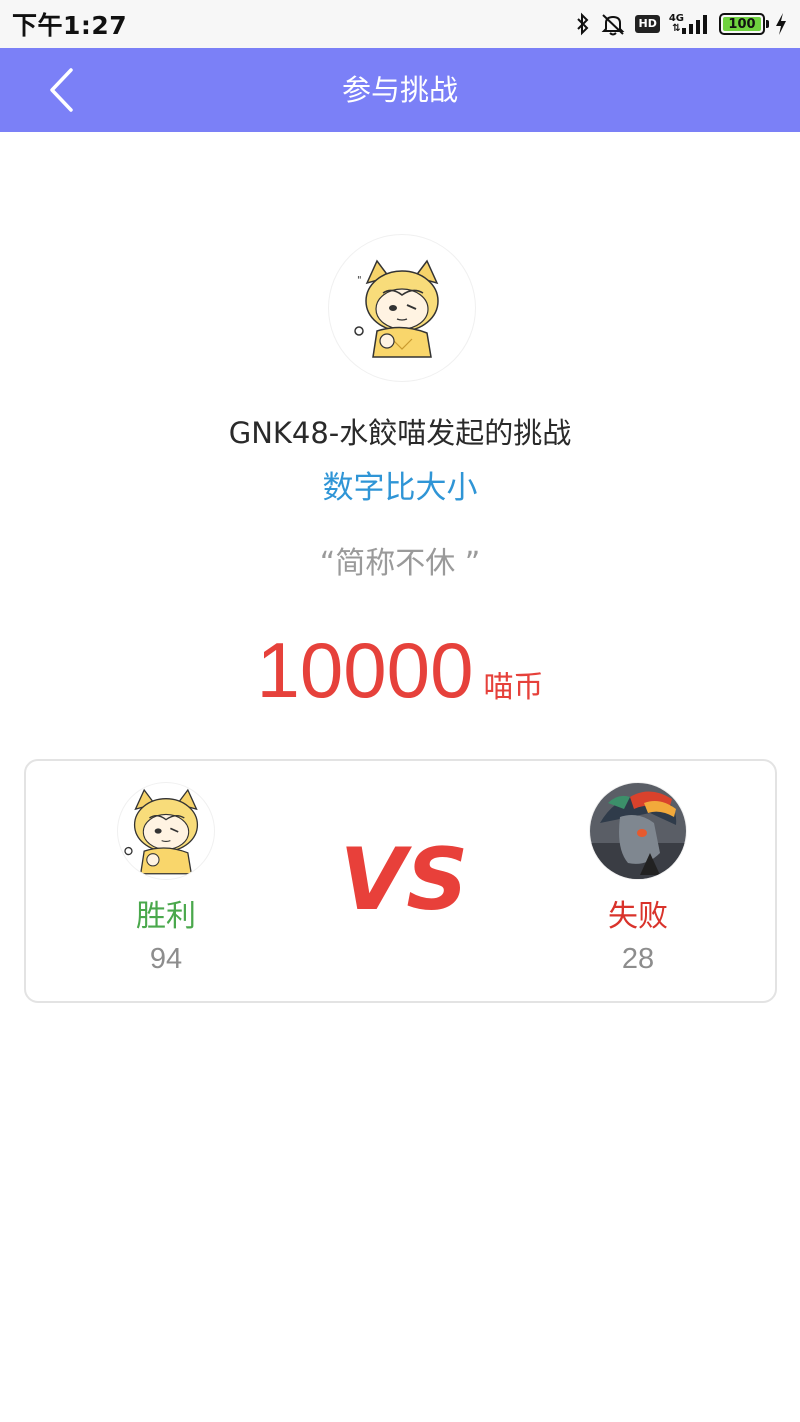 Image resolution: width=800 pixels, height=1422 pixels. I want to click on vs-label: VS, so click(404, 878).